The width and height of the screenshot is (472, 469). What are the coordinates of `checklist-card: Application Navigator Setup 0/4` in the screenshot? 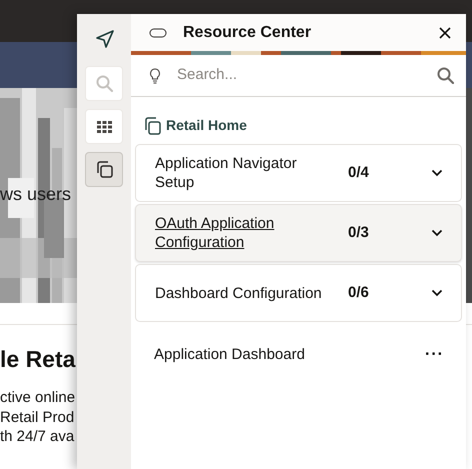 It's located at (298, 173).